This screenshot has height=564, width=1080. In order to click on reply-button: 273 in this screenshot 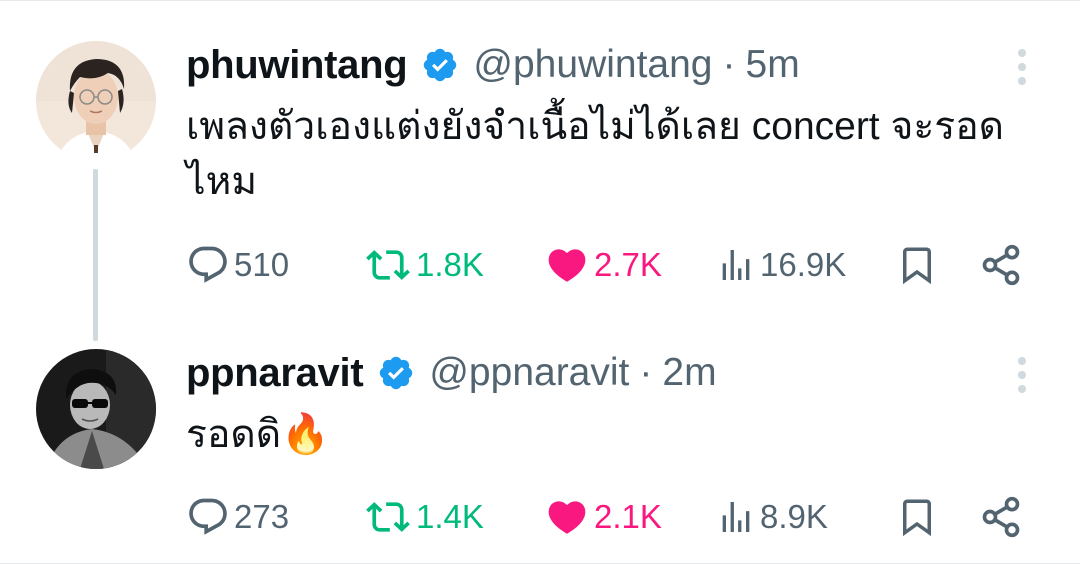, I will do `click(237, 517)`.